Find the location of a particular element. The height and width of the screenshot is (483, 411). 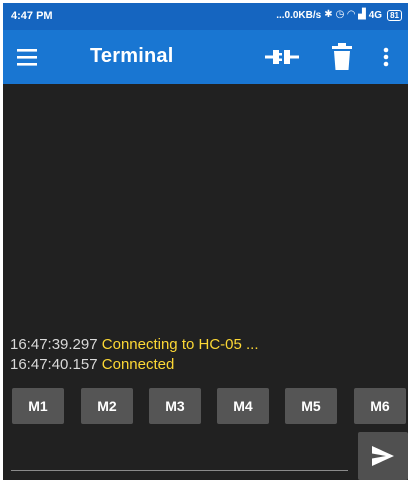

macro-button-m2: M2 is located at coordinates (107, 406).